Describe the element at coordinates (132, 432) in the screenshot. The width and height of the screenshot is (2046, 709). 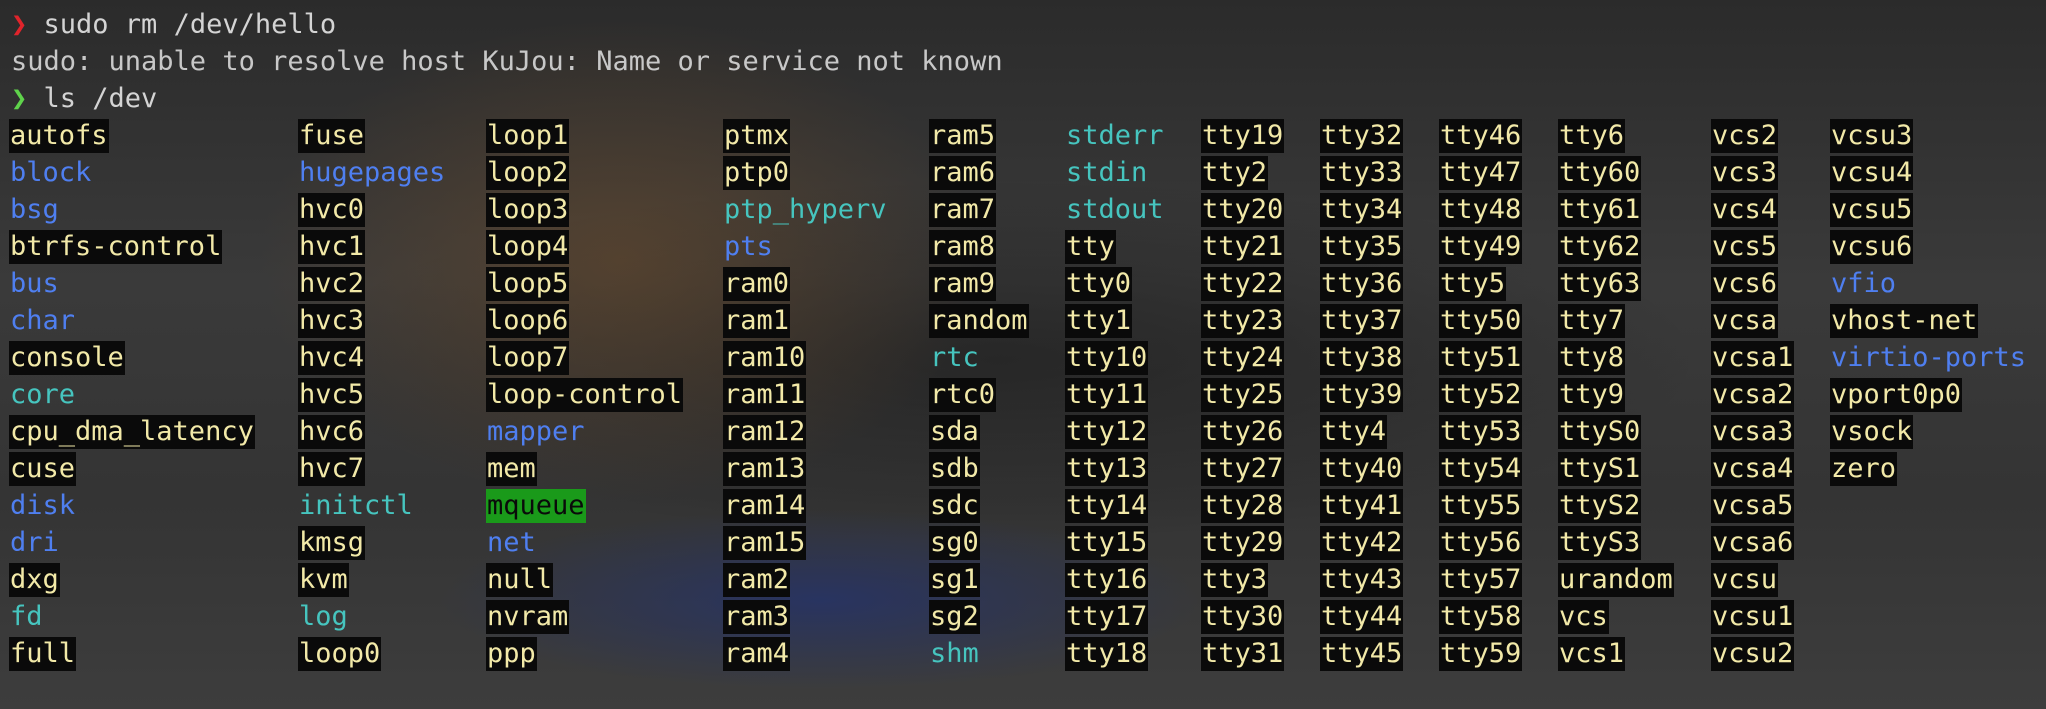
I see `dev-entry-label: cpu_dma_latency` at that location.